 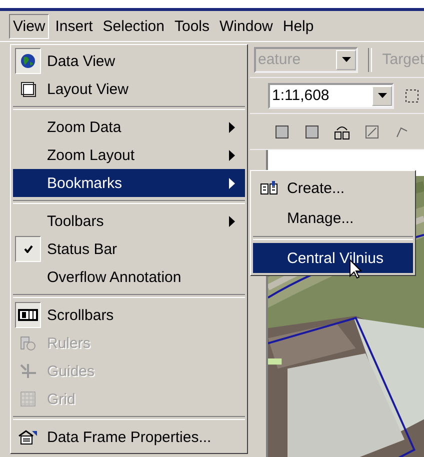 What do you see at coordinates (269, 188) in the screenshot?
I see `book-icon` at bounding box center [269, 188].